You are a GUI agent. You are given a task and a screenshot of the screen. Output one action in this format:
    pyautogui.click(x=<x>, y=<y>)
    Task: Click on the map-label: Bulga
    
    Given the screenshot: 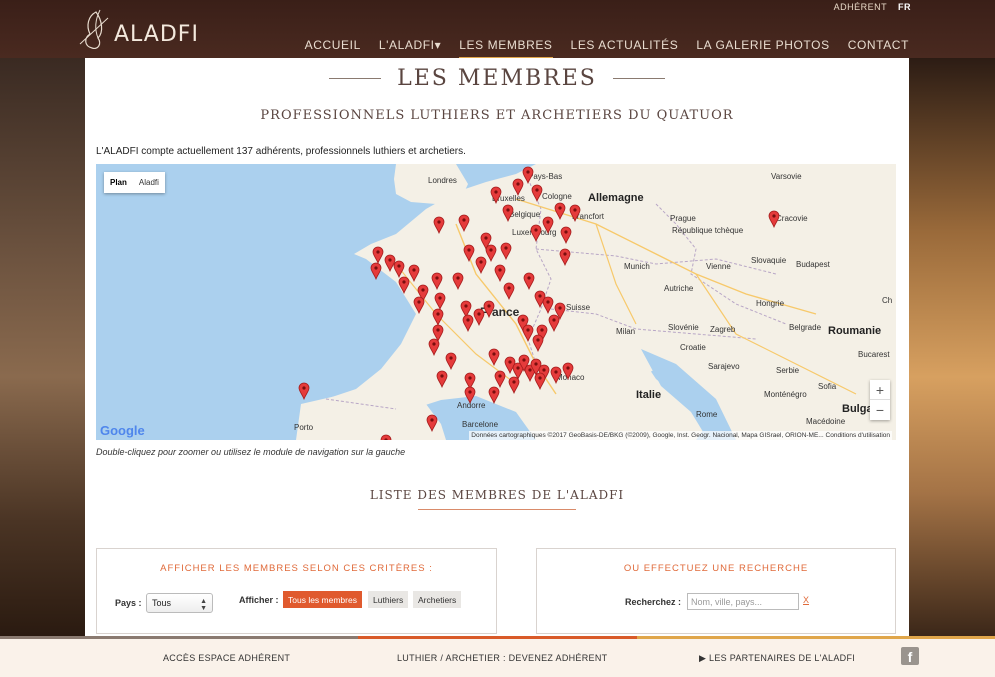 What is the action you would take?
    pyautogui.click(x=857, y=409)
    